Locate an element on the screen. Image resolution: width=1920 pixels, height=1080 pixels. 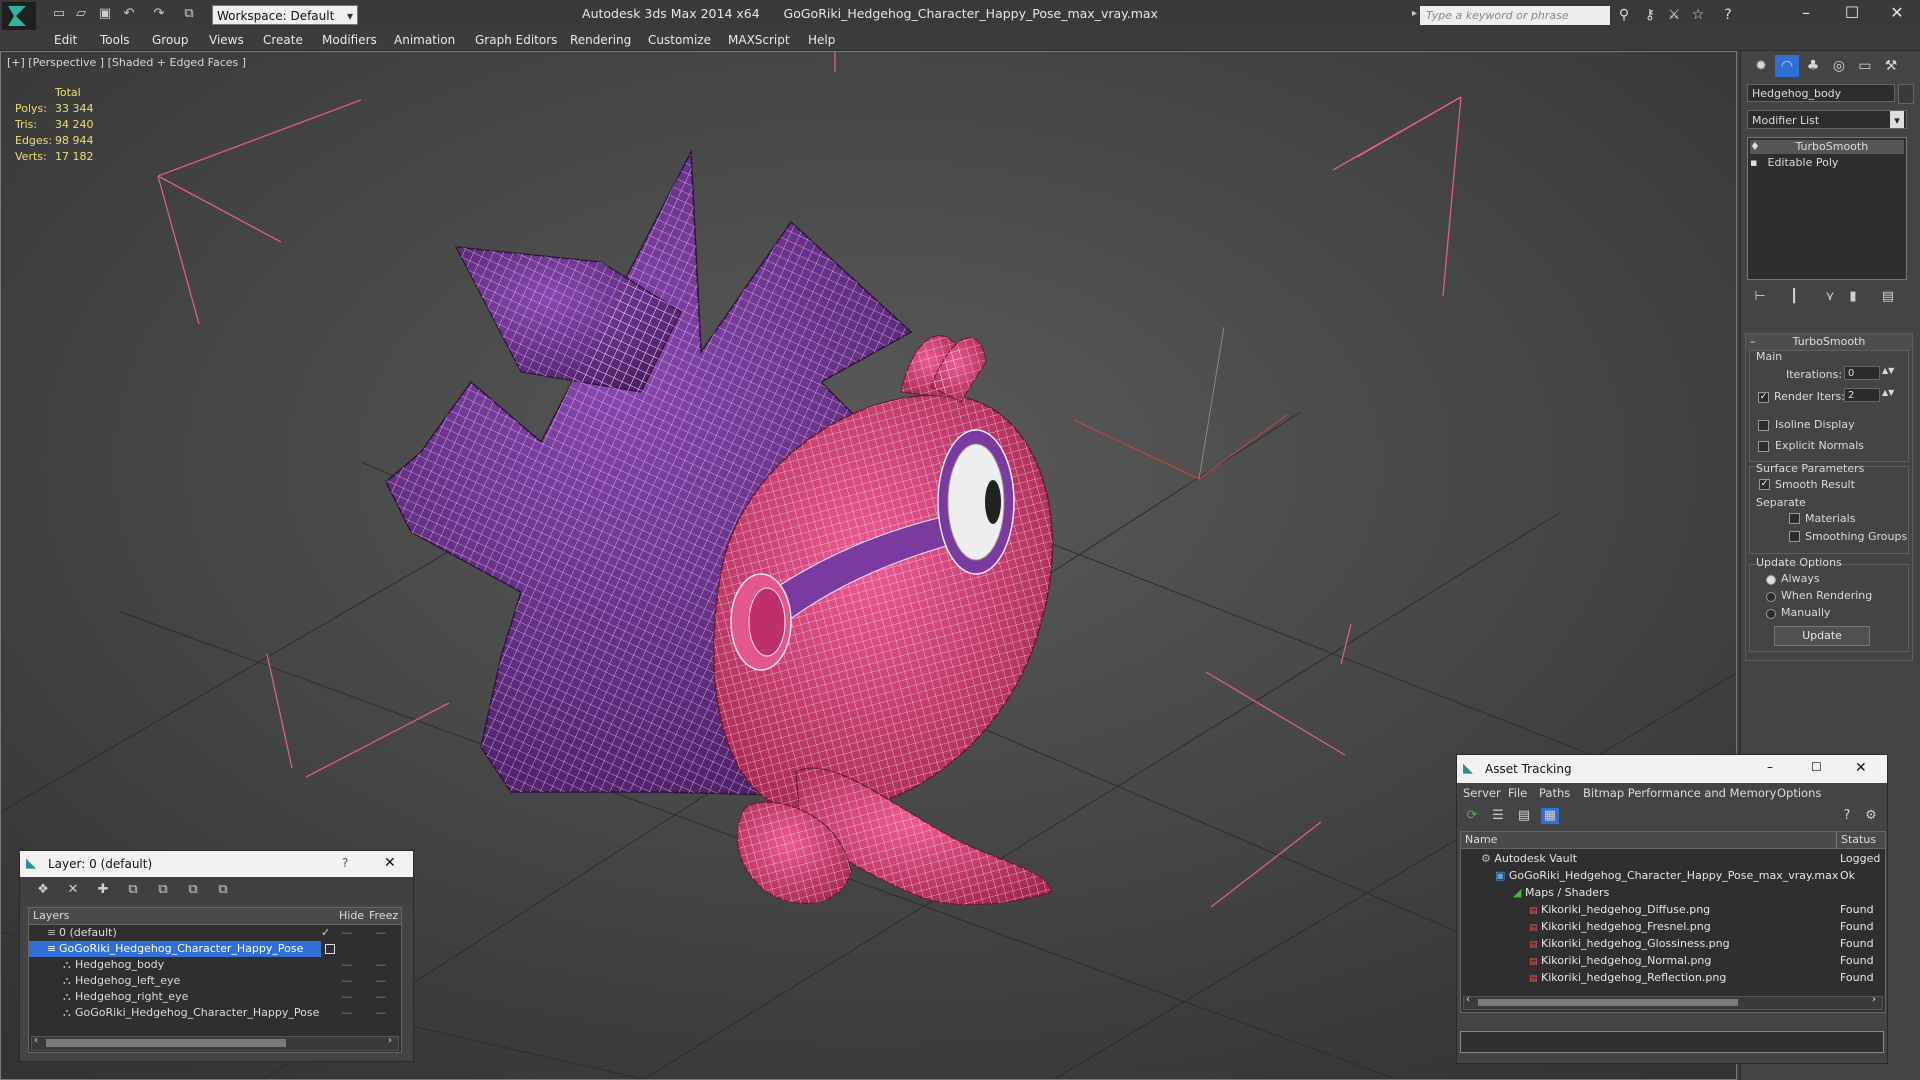
horizontal-scrollbar: ‹ › is located at coordinates (1673, 1002).